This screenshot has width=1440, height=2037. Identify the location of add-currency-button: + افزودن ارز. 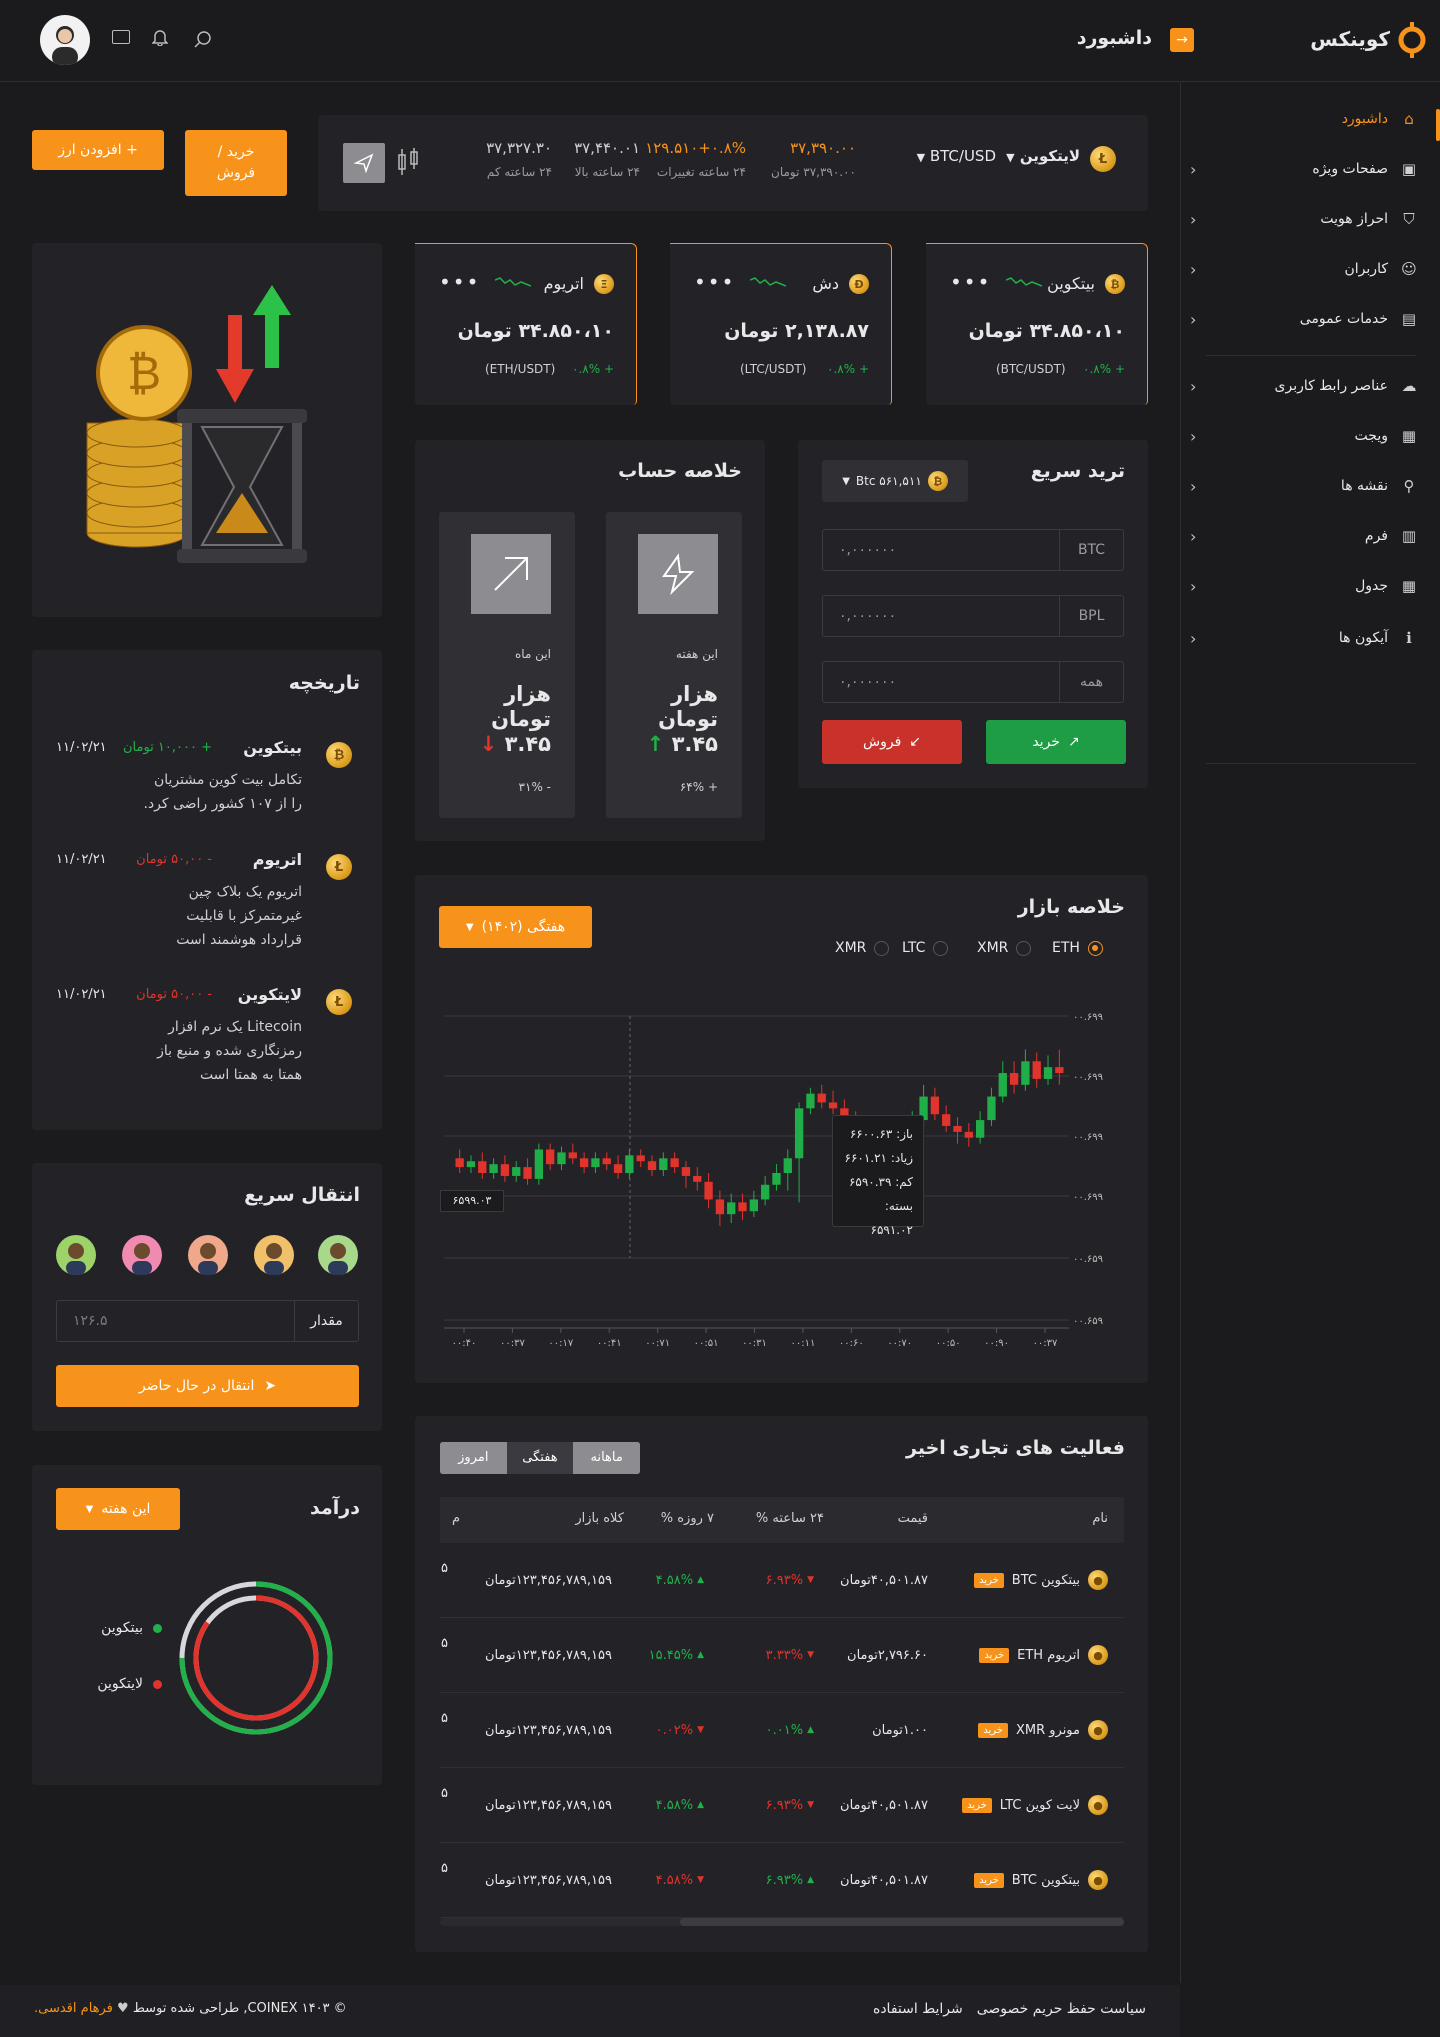
(98, 150).